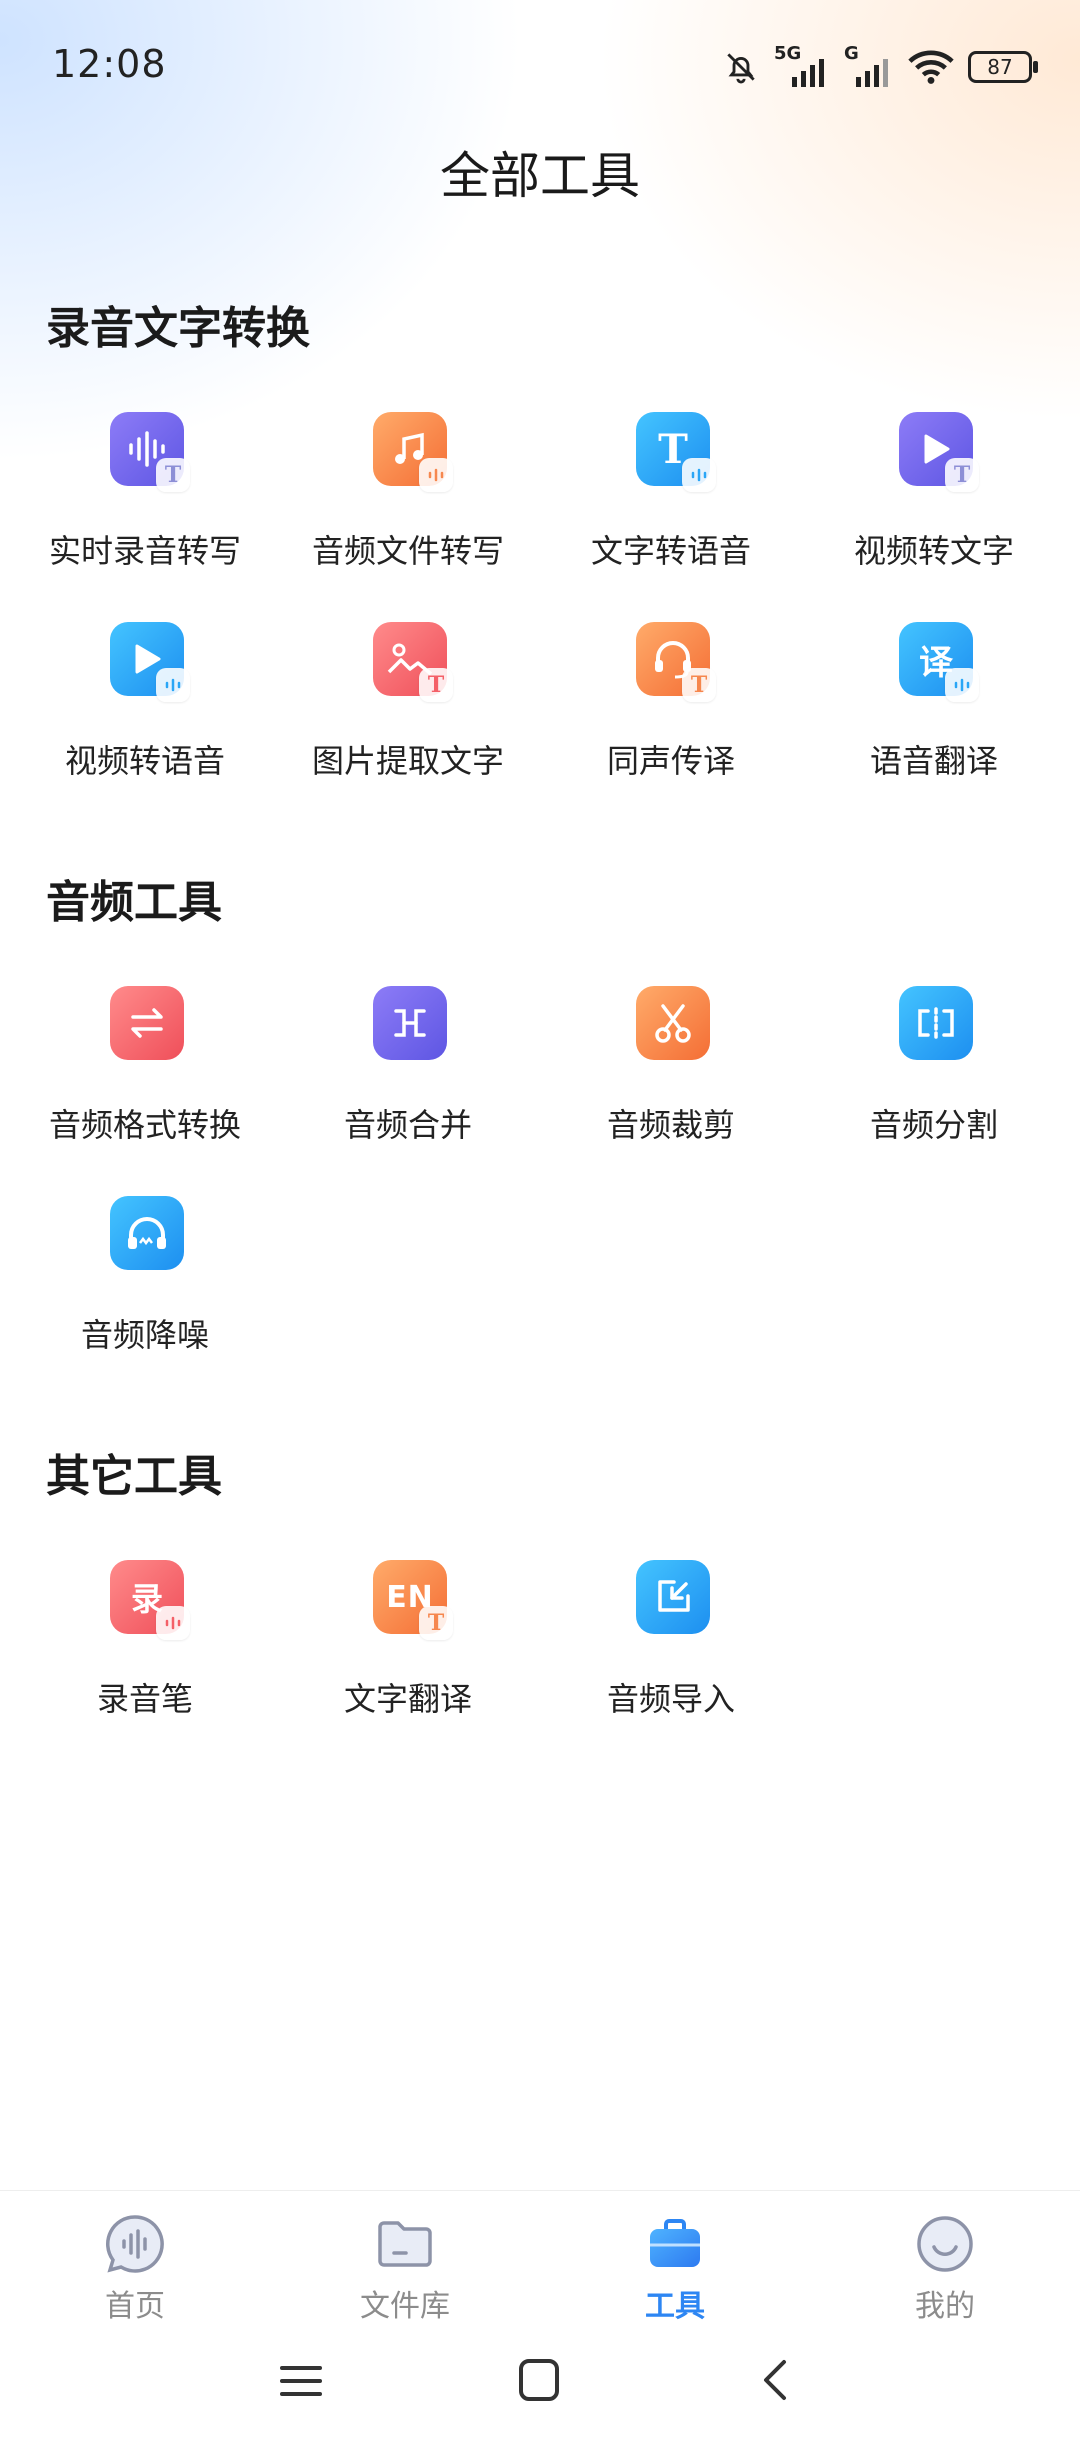 This screenshot has height=2460, width=1080. What do you see at coordinates (670, 761) in the screenshot?
I see `tool-label: 同声传译` at bounding box center [670, 761].